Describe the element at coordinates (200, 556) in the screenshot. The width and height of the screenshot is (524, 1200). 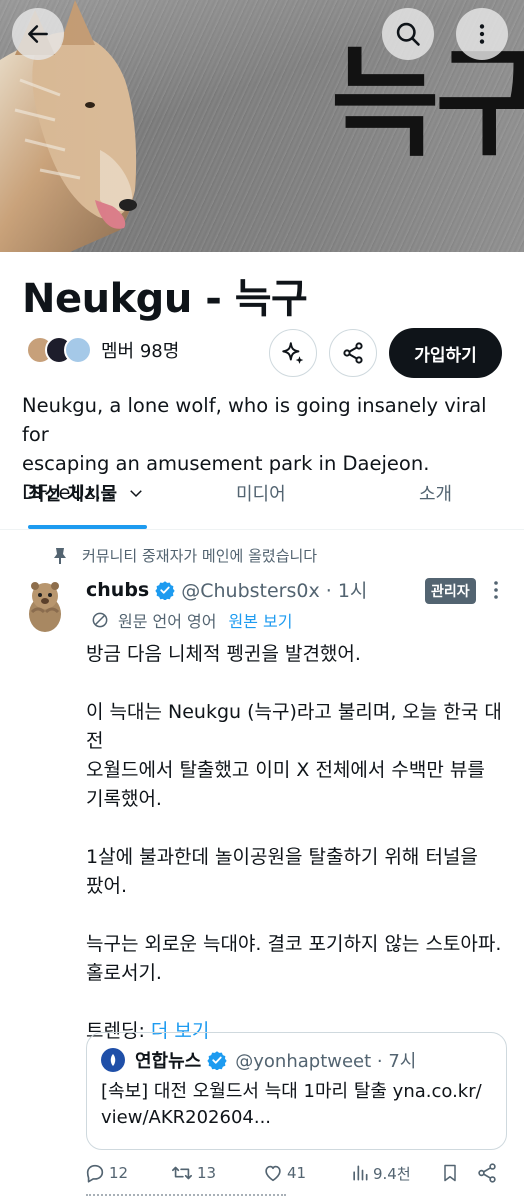
I see `pinned-label: 커뮤니티 중재자가 메인에 올렸습니다` at that location.